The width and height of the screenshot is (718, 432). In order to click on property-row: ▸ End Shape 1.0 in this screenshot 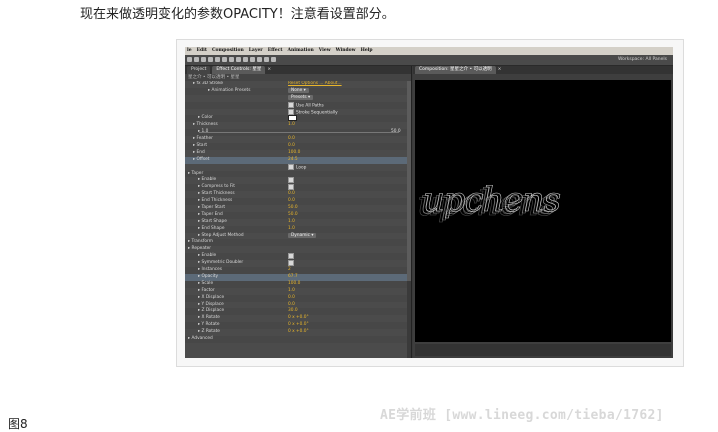, I will do `click(296, 229)`.